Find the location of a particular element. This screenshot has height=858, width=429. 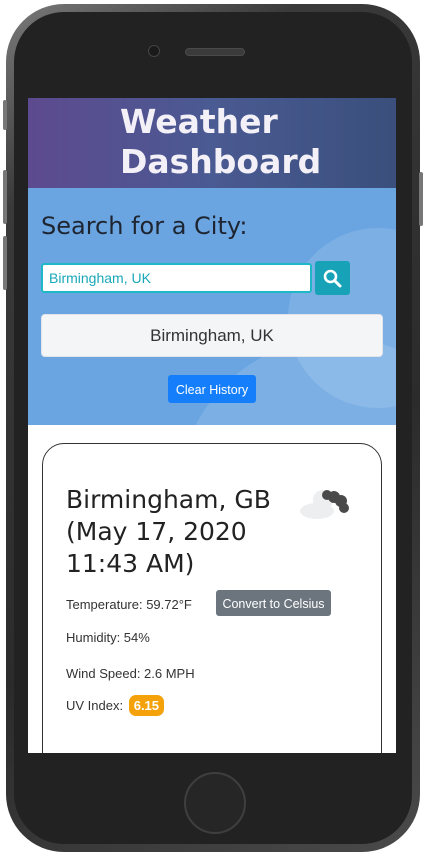

temperature-text: Temperature: 59.72°F is located at coordinates (129, 604).